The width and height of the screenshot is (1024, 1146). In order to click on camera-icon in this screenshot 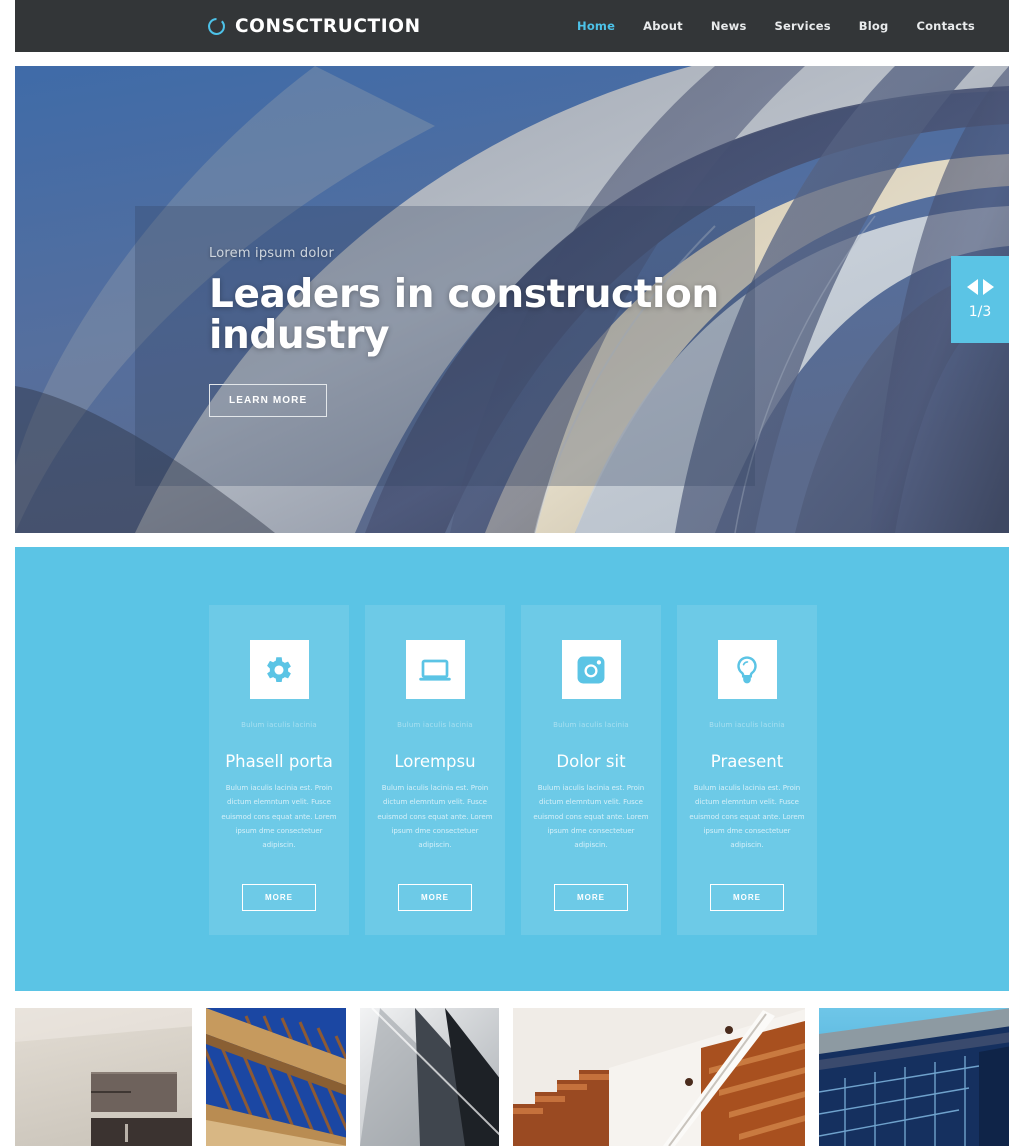, I will do `click(591, 669)`.